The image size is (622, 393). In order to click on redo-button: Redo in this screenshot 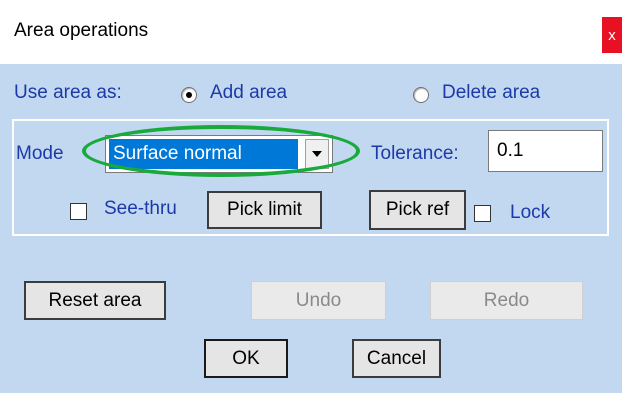, I will do `click(506, 300)`.